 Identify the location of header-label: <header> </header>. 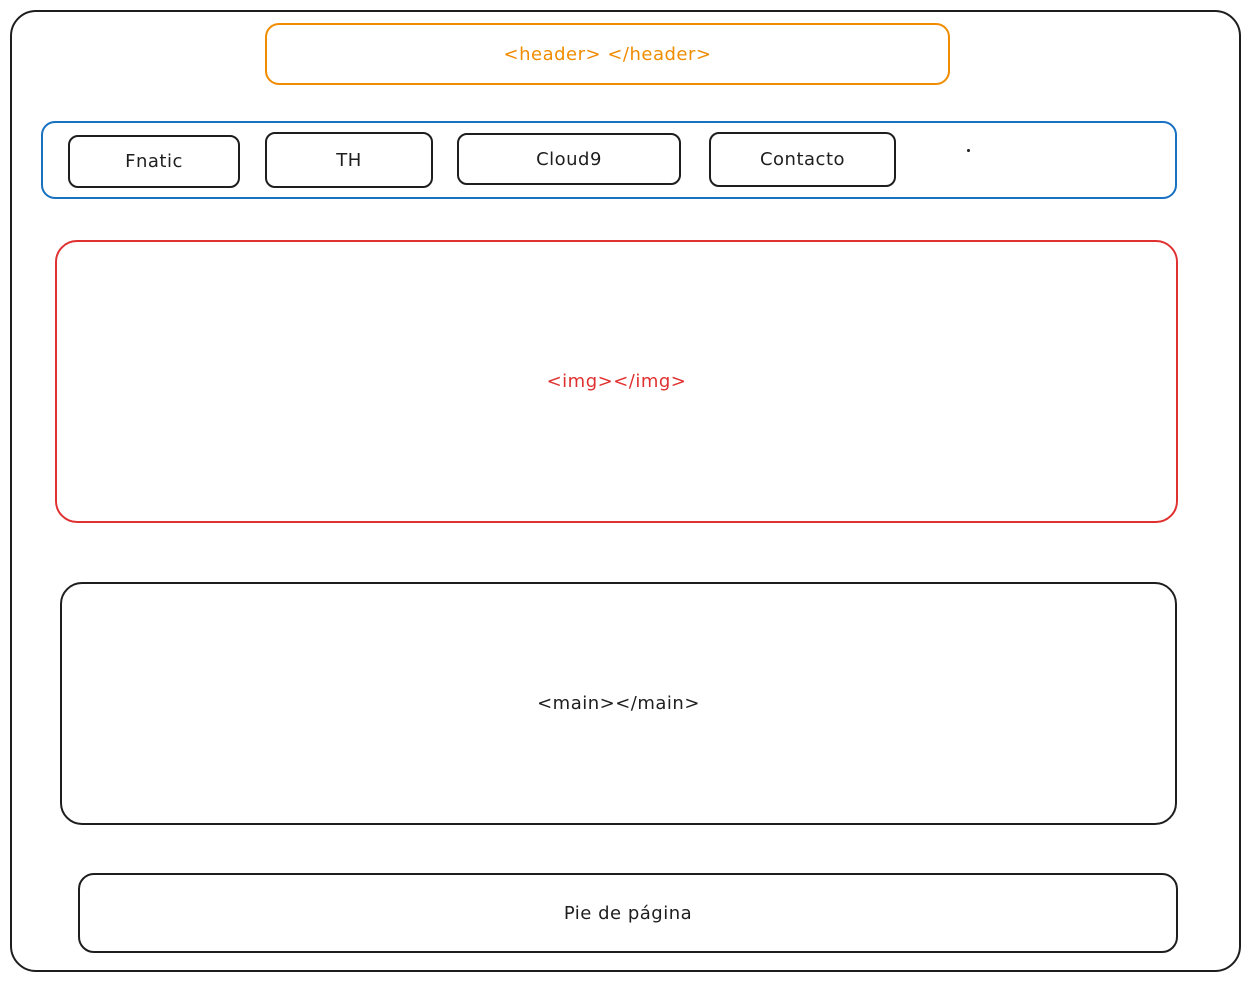
(607, 54).